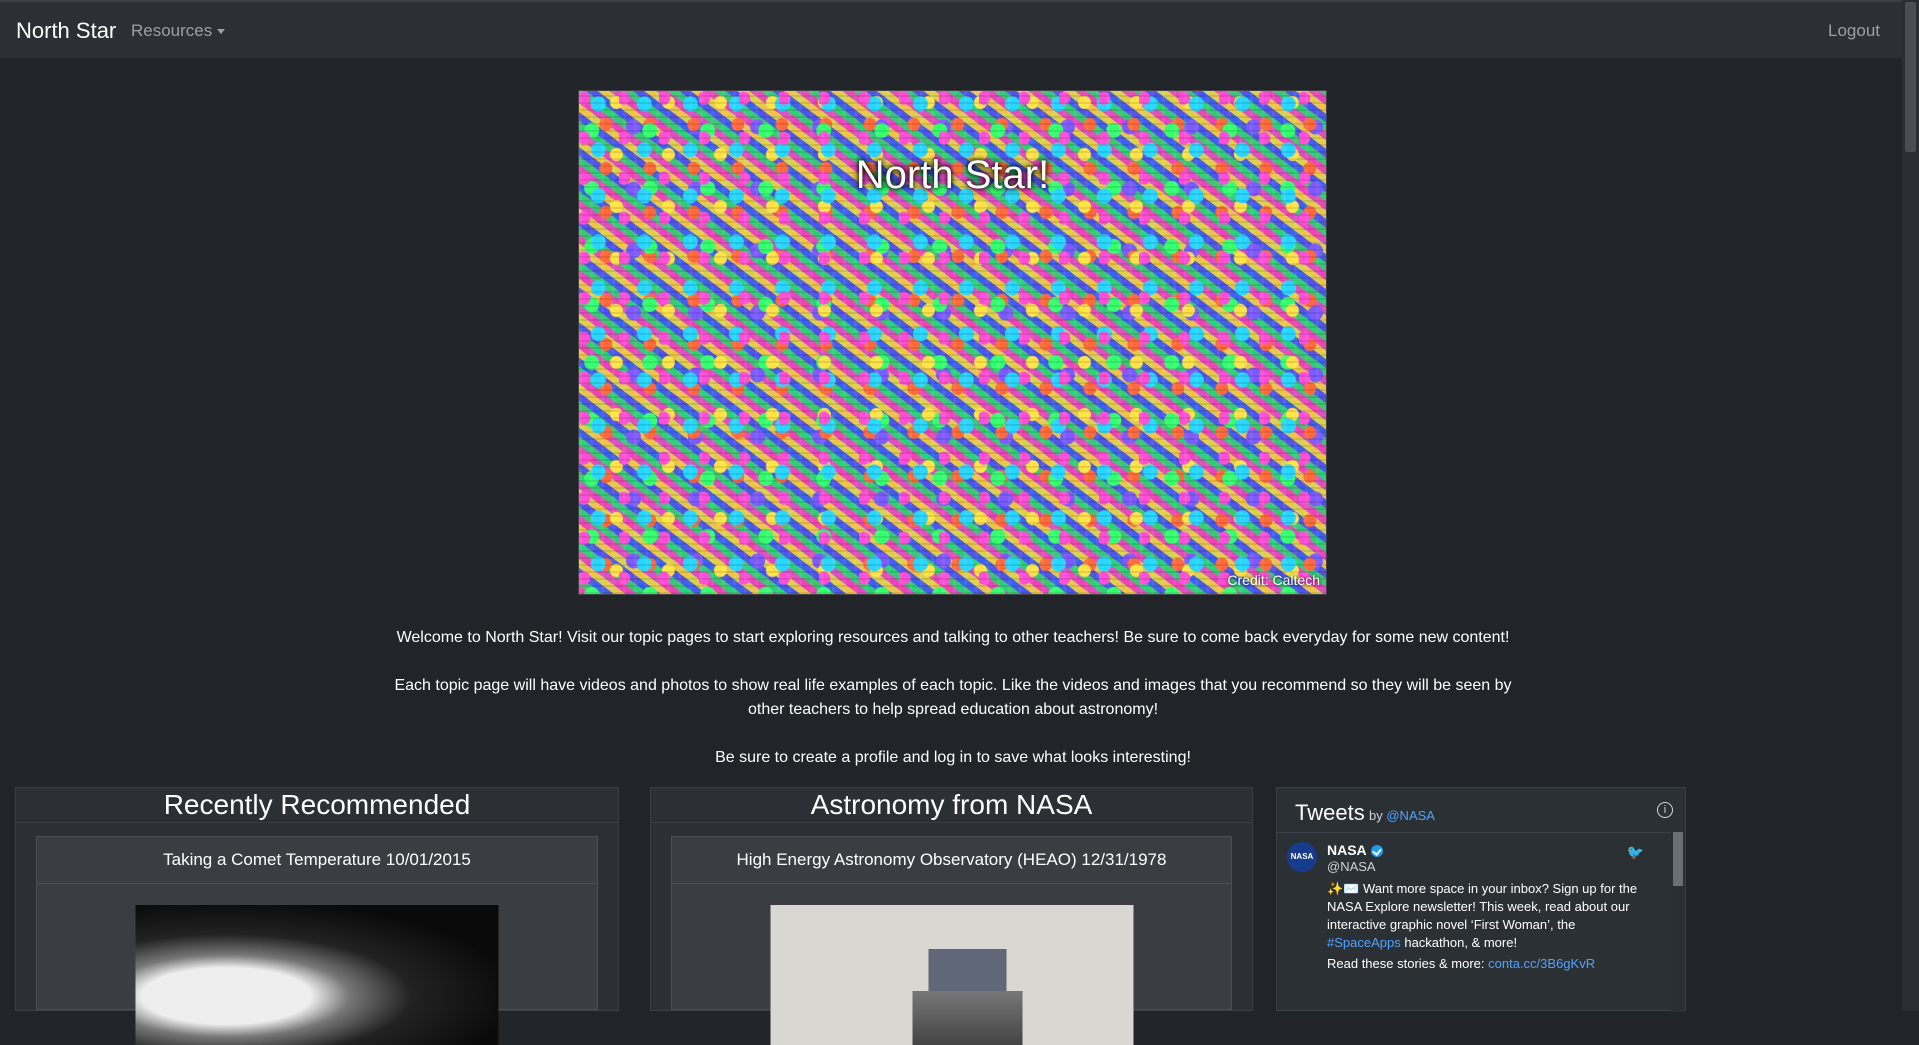 The image size is (1919, 1045). I want to click on top-navbar: North Star Resources Logout, so click(951, 29).